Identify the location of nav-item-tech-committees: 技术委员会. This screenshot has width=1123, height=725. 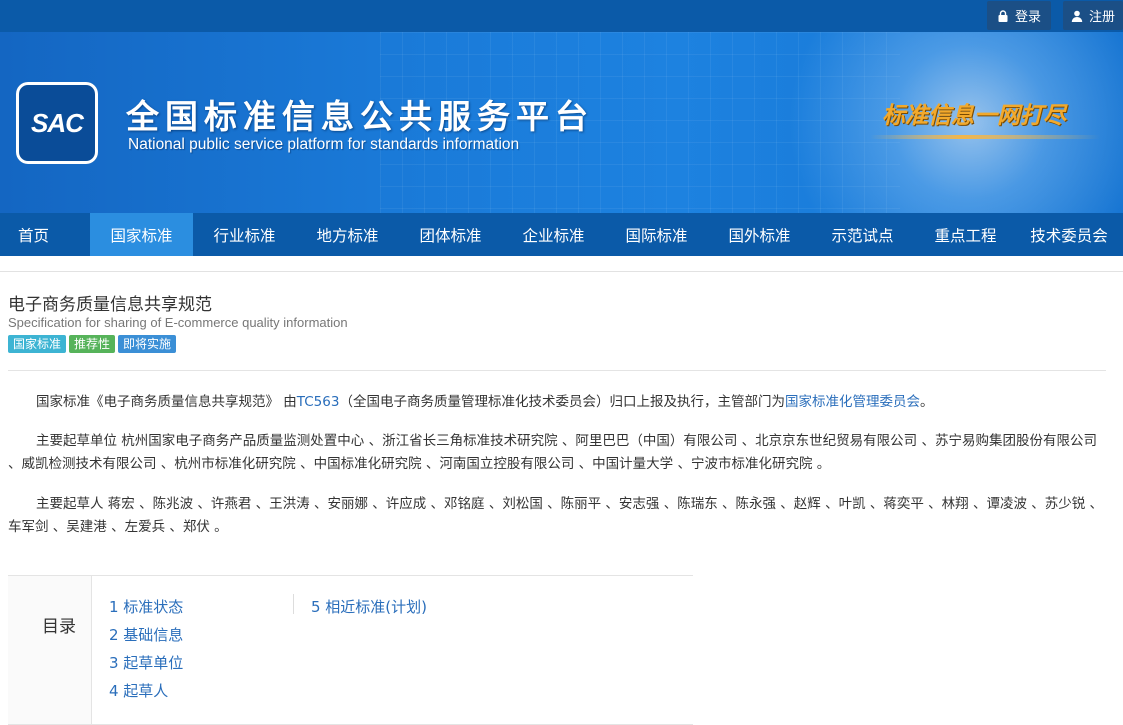
(1069, 234).